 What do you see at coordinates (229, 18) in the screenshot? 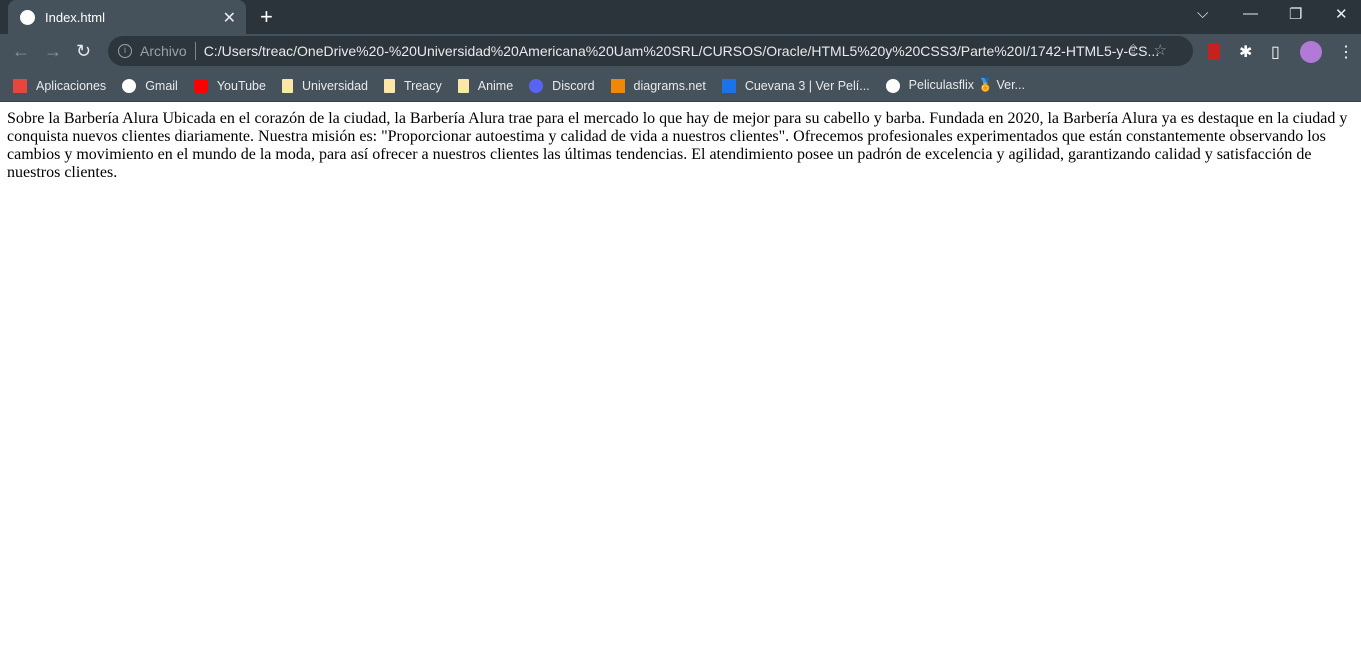
I see `tab-close-icon: ✕` at bounding box center [229, 18].